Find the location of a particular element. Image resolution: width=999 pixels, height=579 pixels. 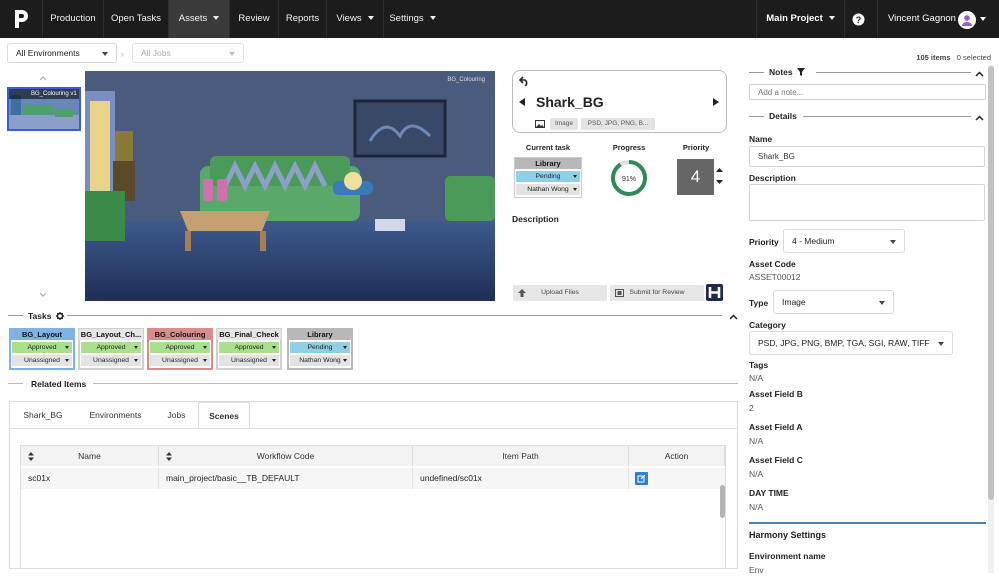

category-select-value: PSD, JPG, PNG, BMP, TGA, SGI, RAW, TIFF is located at coordinates (844, 343).